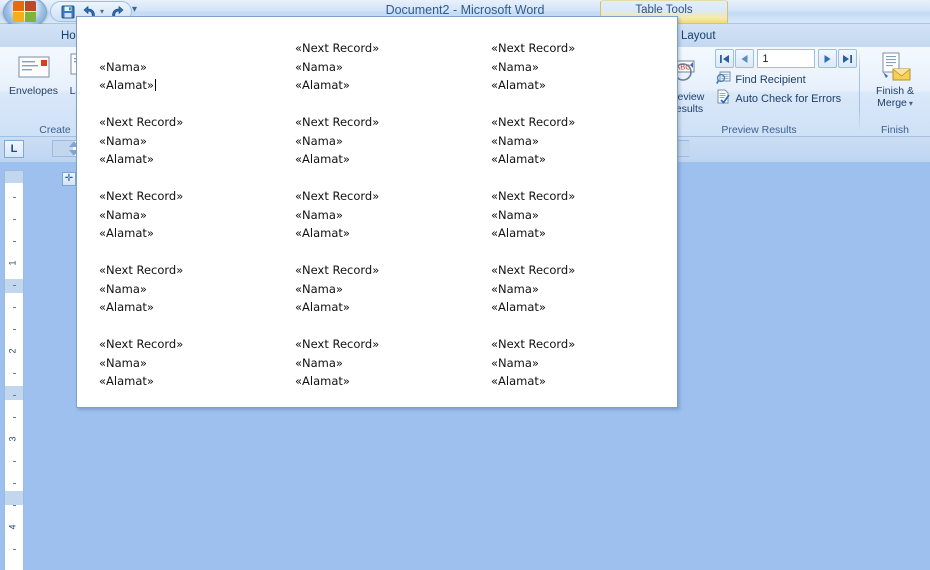 This screenshot has width=930, height=570. Describe the element at coordinates (828, 58) in the screenshot. I see `next-record-button` at that location.